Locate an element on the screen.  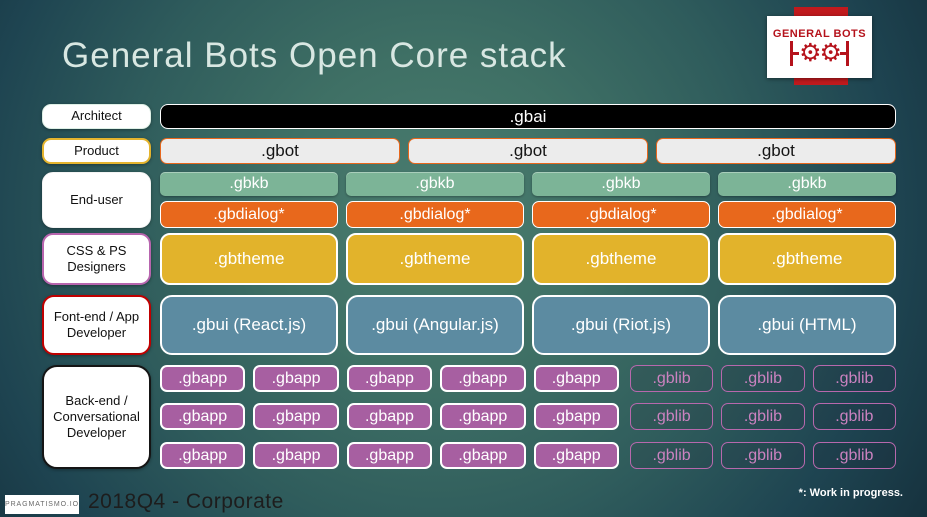
stack-box-gbai: .gbai is located at coordinates (528, 116).